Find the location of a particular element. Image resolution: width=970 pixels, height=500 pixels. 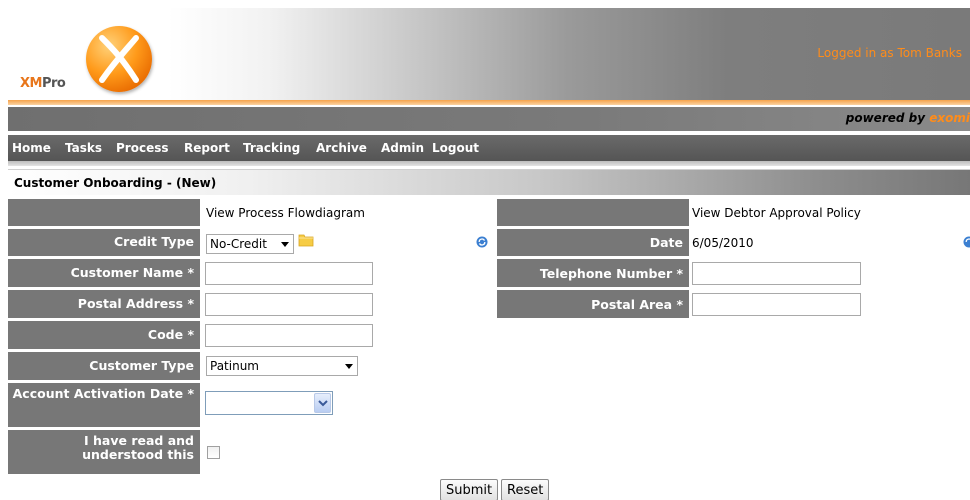

credit-type-select: No-Credit is located at coordinates (250, 244).